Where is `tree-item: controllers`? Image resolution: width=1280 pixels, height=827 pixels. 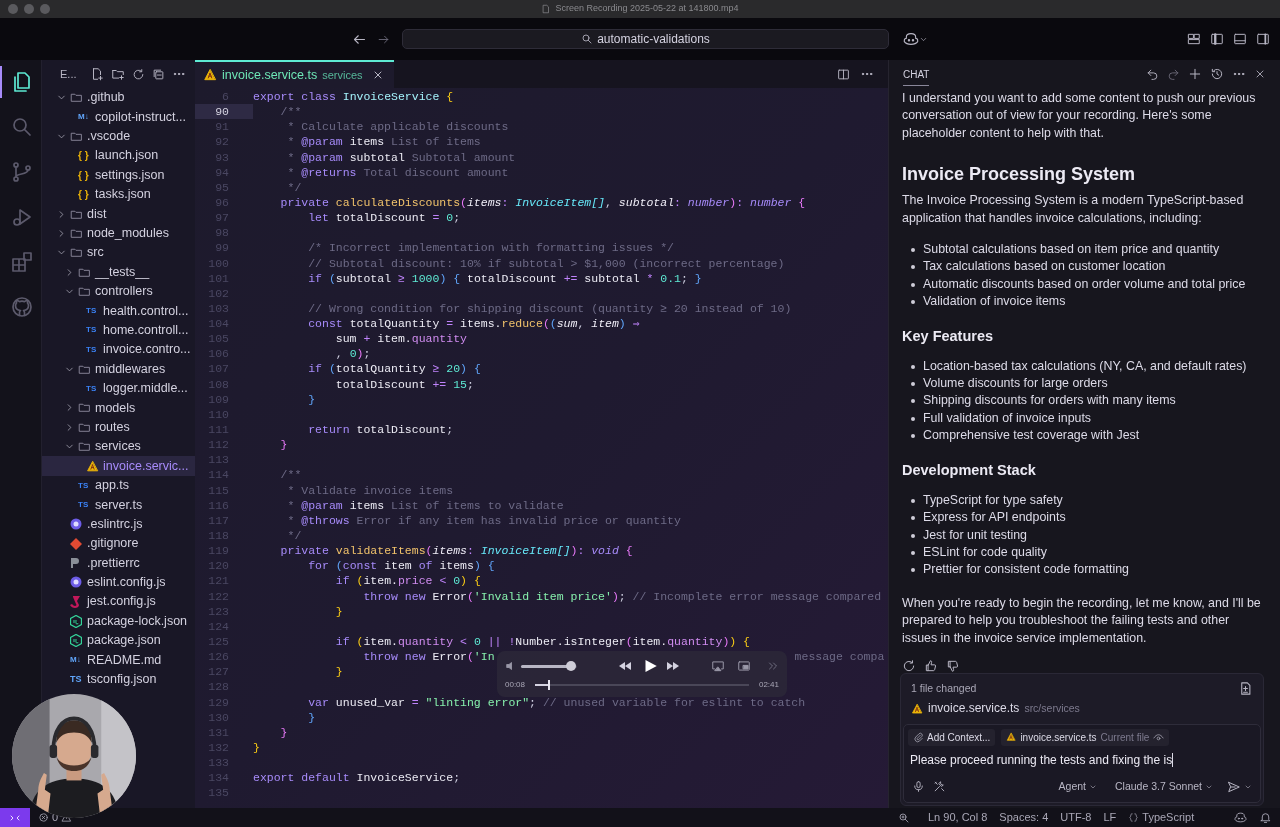 tree-item: controllers is located at coordinates (118, 291).